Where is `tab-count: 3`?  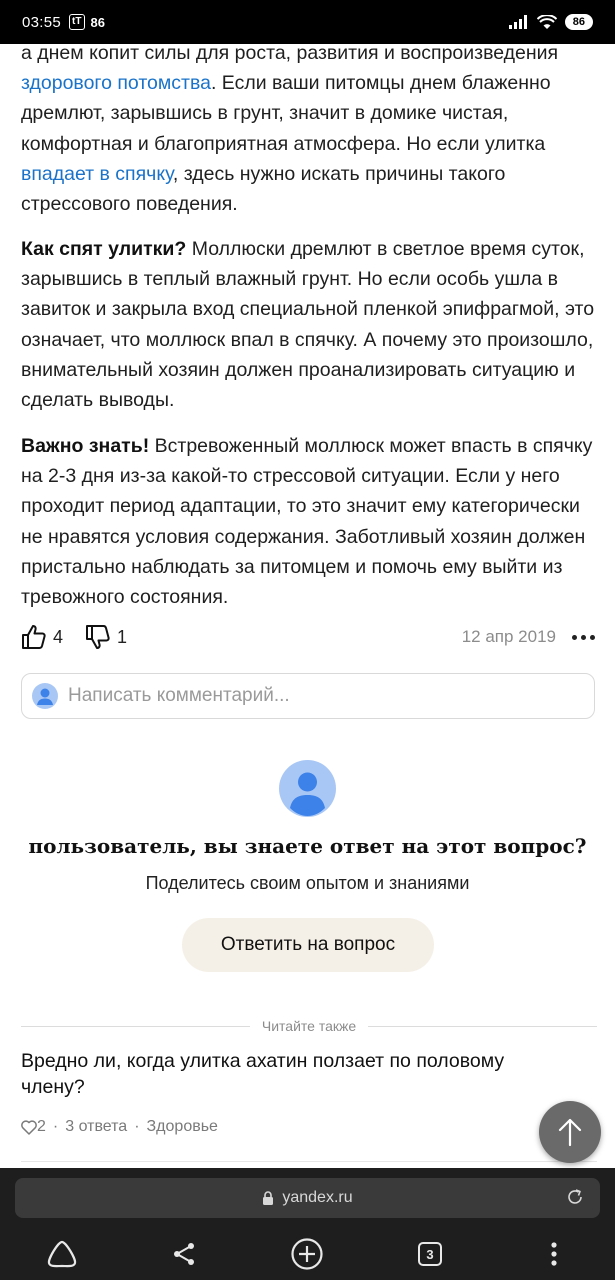 tab-count: 3 is located at coordinates (430, 1254).